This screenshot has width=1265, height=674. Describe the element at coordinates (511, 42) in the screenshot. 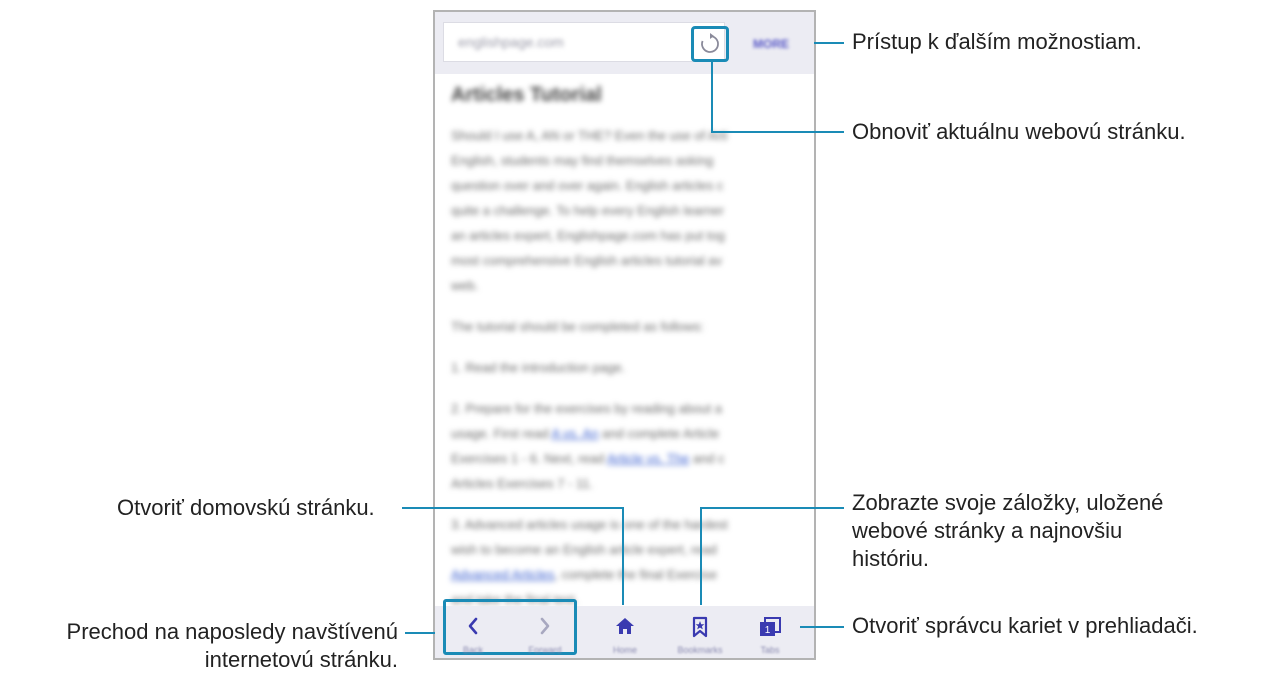

I see `url-text: englishpage.com` at that location.